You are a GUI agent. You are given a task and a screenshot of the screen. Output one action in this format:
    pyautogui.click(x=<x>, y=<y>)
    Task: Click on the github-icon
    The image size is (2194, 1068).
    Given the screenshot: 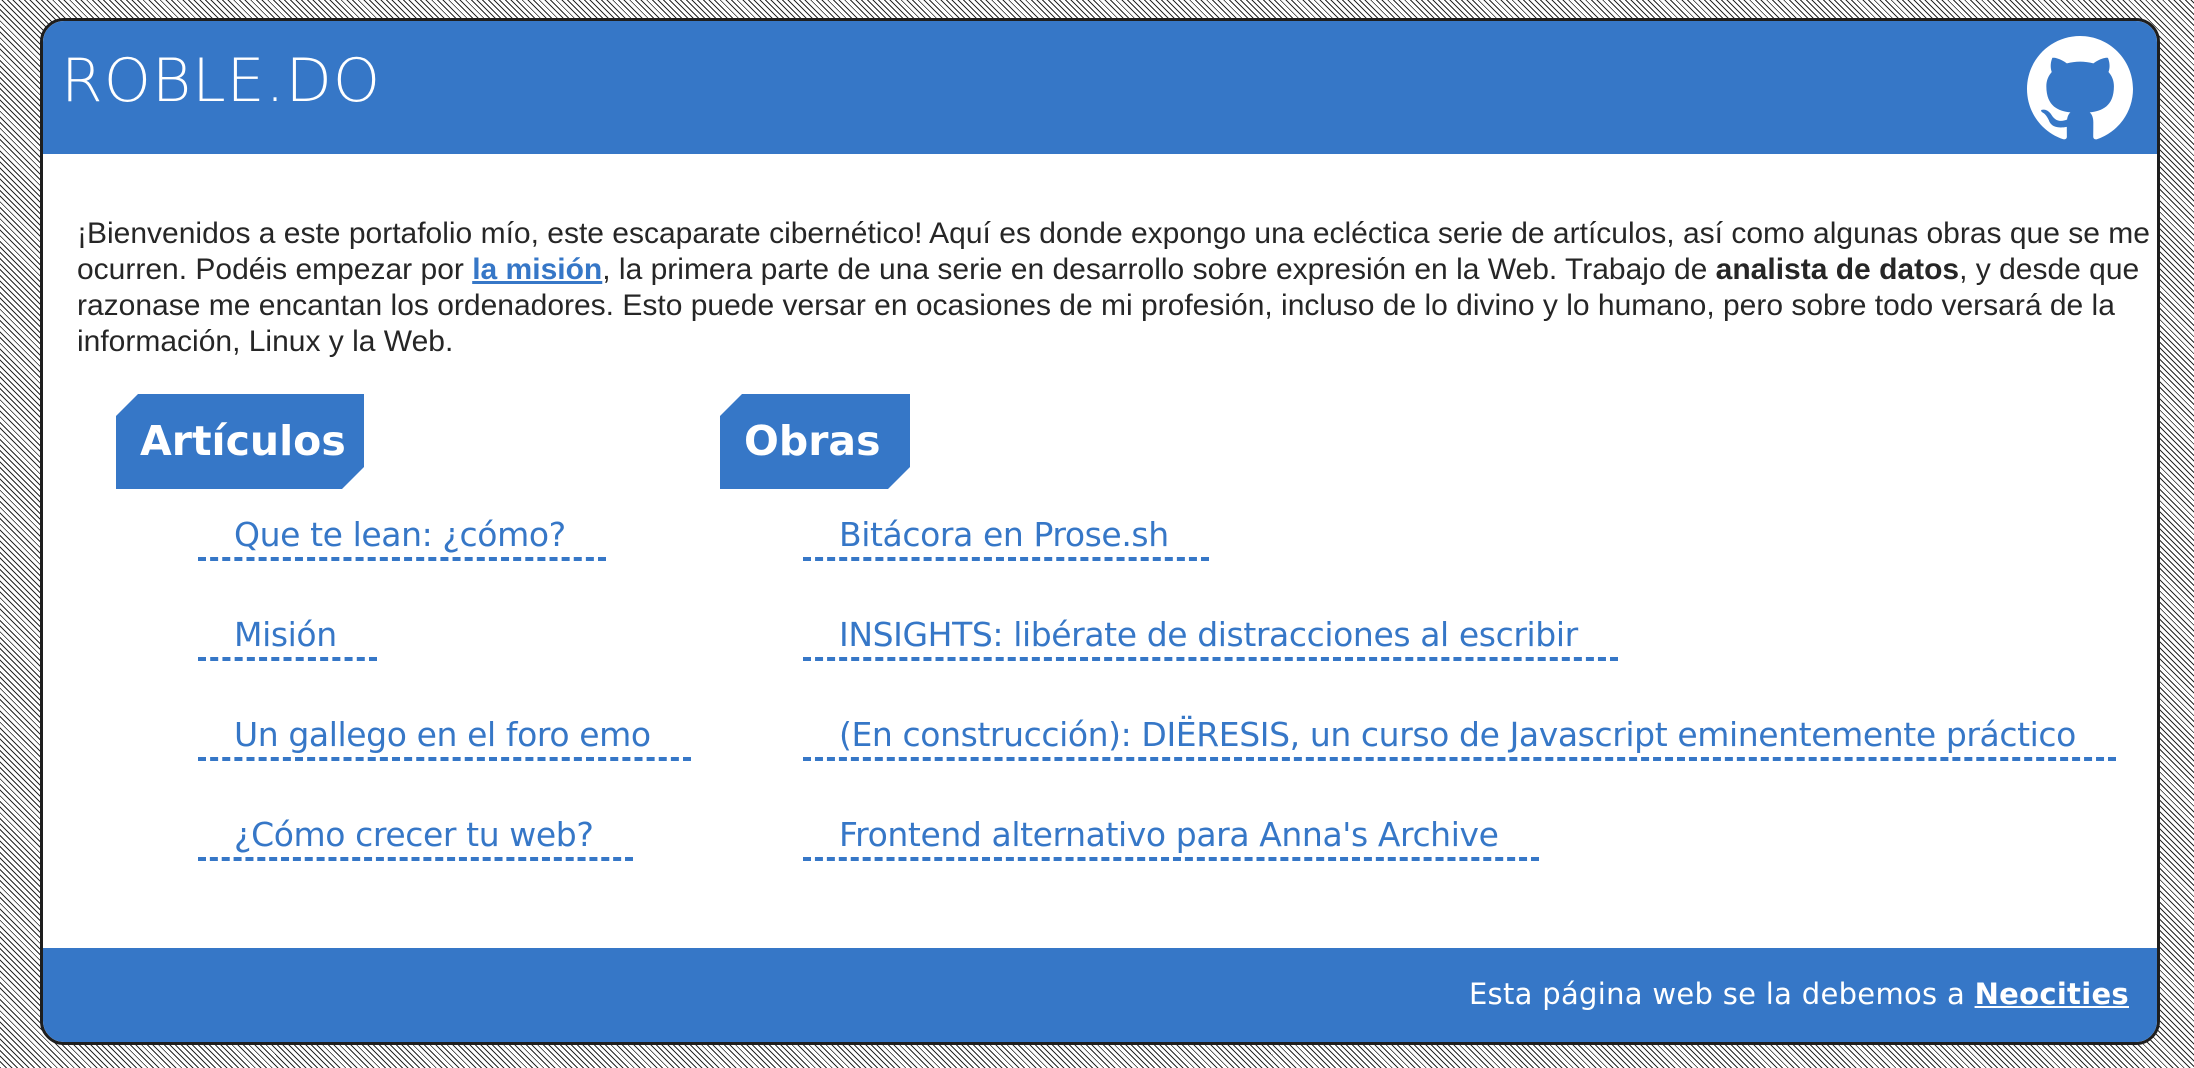 What is the action you would take?
    pyautogui.click(x=2080, y=89)
    